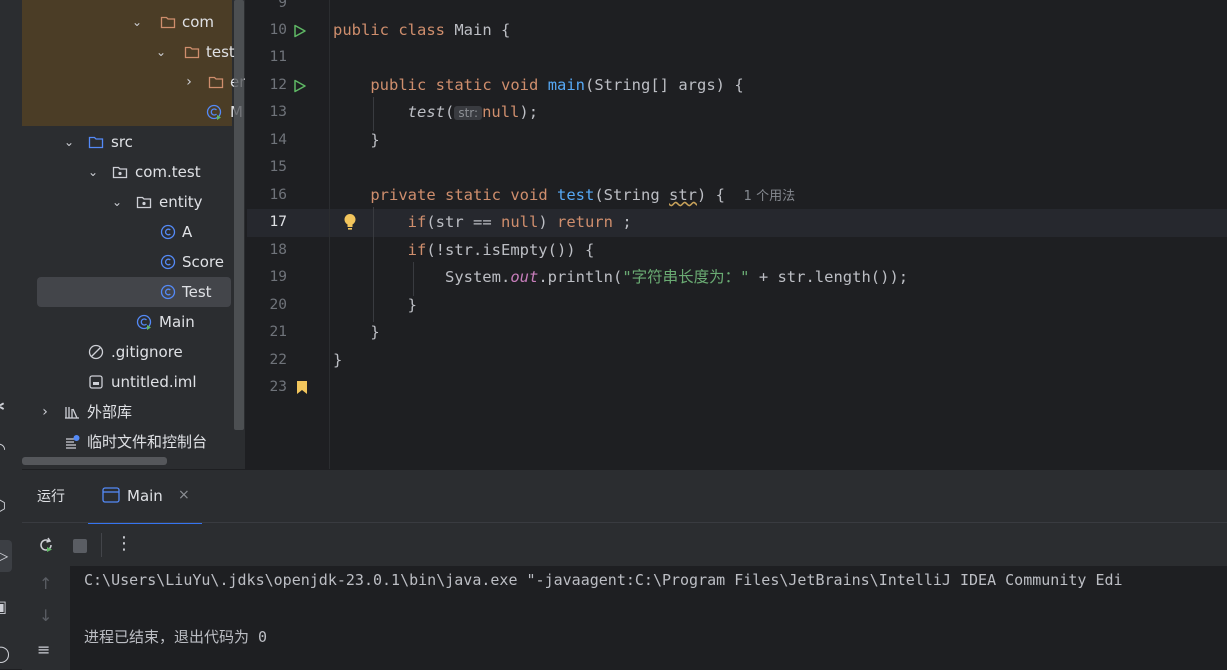 The height and width of the screenshot is (670, 1227). Describe the element at coordinates (278, 30) in the screenshot. I see `line-number: 10` at that location.